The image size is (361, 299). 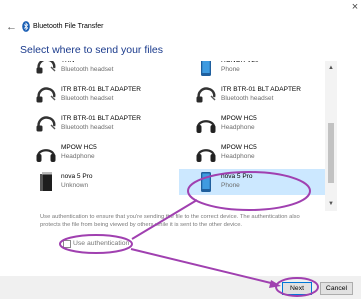 What do you see at coordinates (101, 243) in the screenshot?
I see `use-authentication-label: Use authentication` at bounding box center [101, 243].